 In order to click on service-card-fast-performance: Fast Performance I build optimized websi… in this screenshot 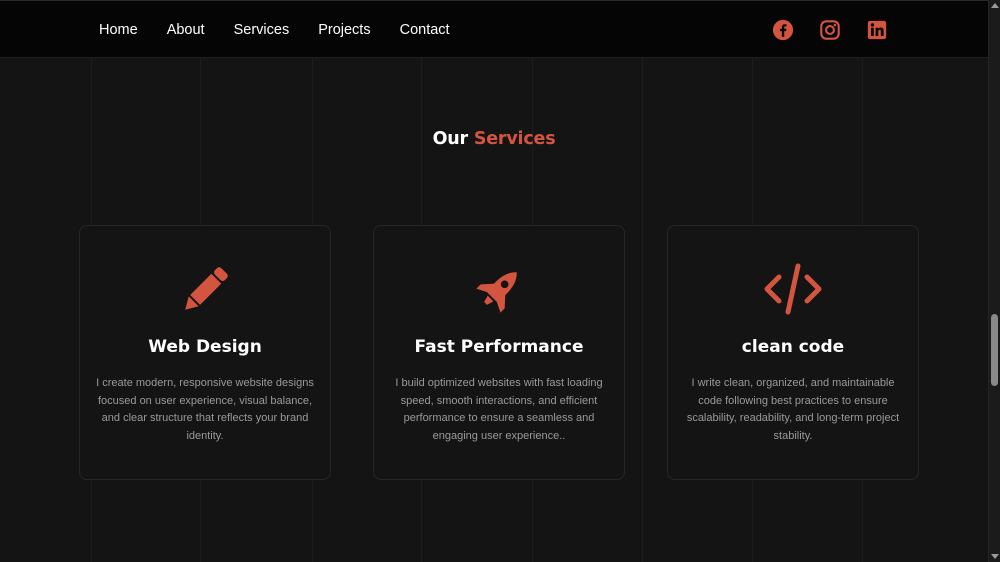, I will do `click(499, 352)`.